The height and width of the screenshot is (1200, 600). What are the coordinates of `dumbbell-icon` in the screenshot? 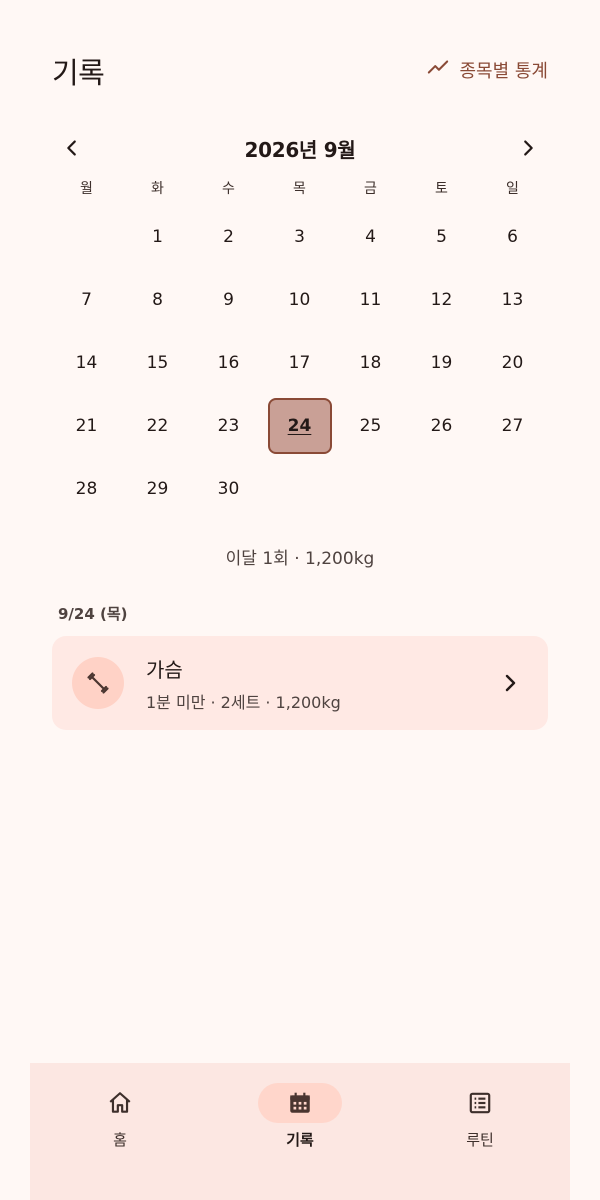 It's located at (98, 683).